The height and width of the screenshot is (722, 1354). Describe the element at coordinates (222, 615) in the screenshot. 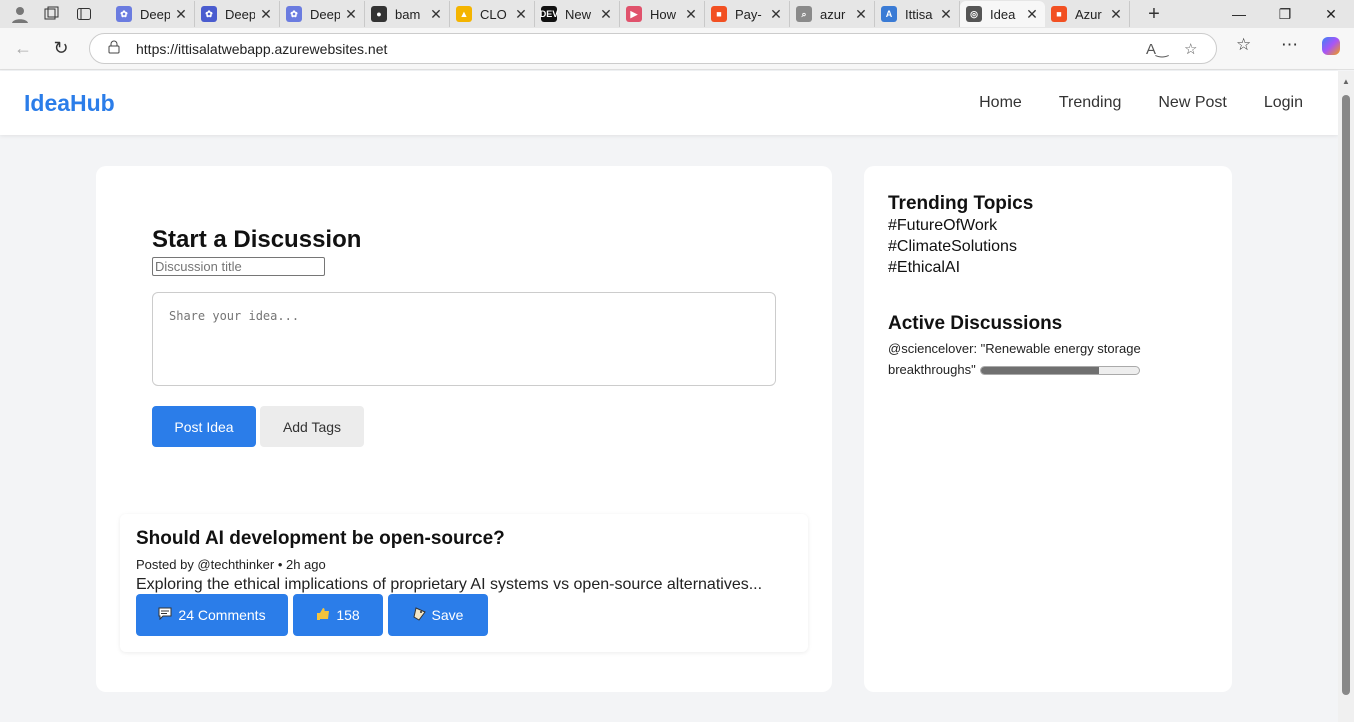

I see `comments-count: 24 Comments` at that location.